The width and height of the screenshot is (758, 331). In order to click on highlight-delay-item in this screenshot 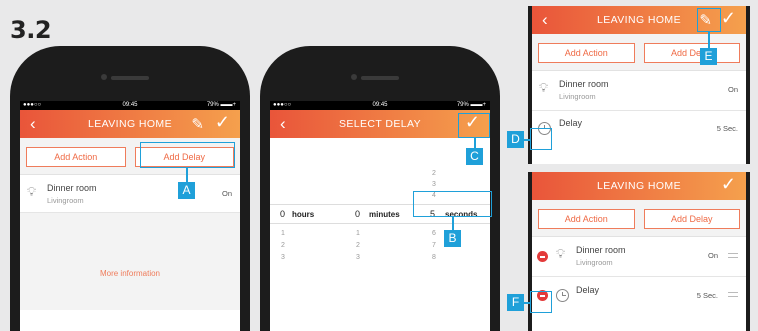, I will do `click(541, 139)`.